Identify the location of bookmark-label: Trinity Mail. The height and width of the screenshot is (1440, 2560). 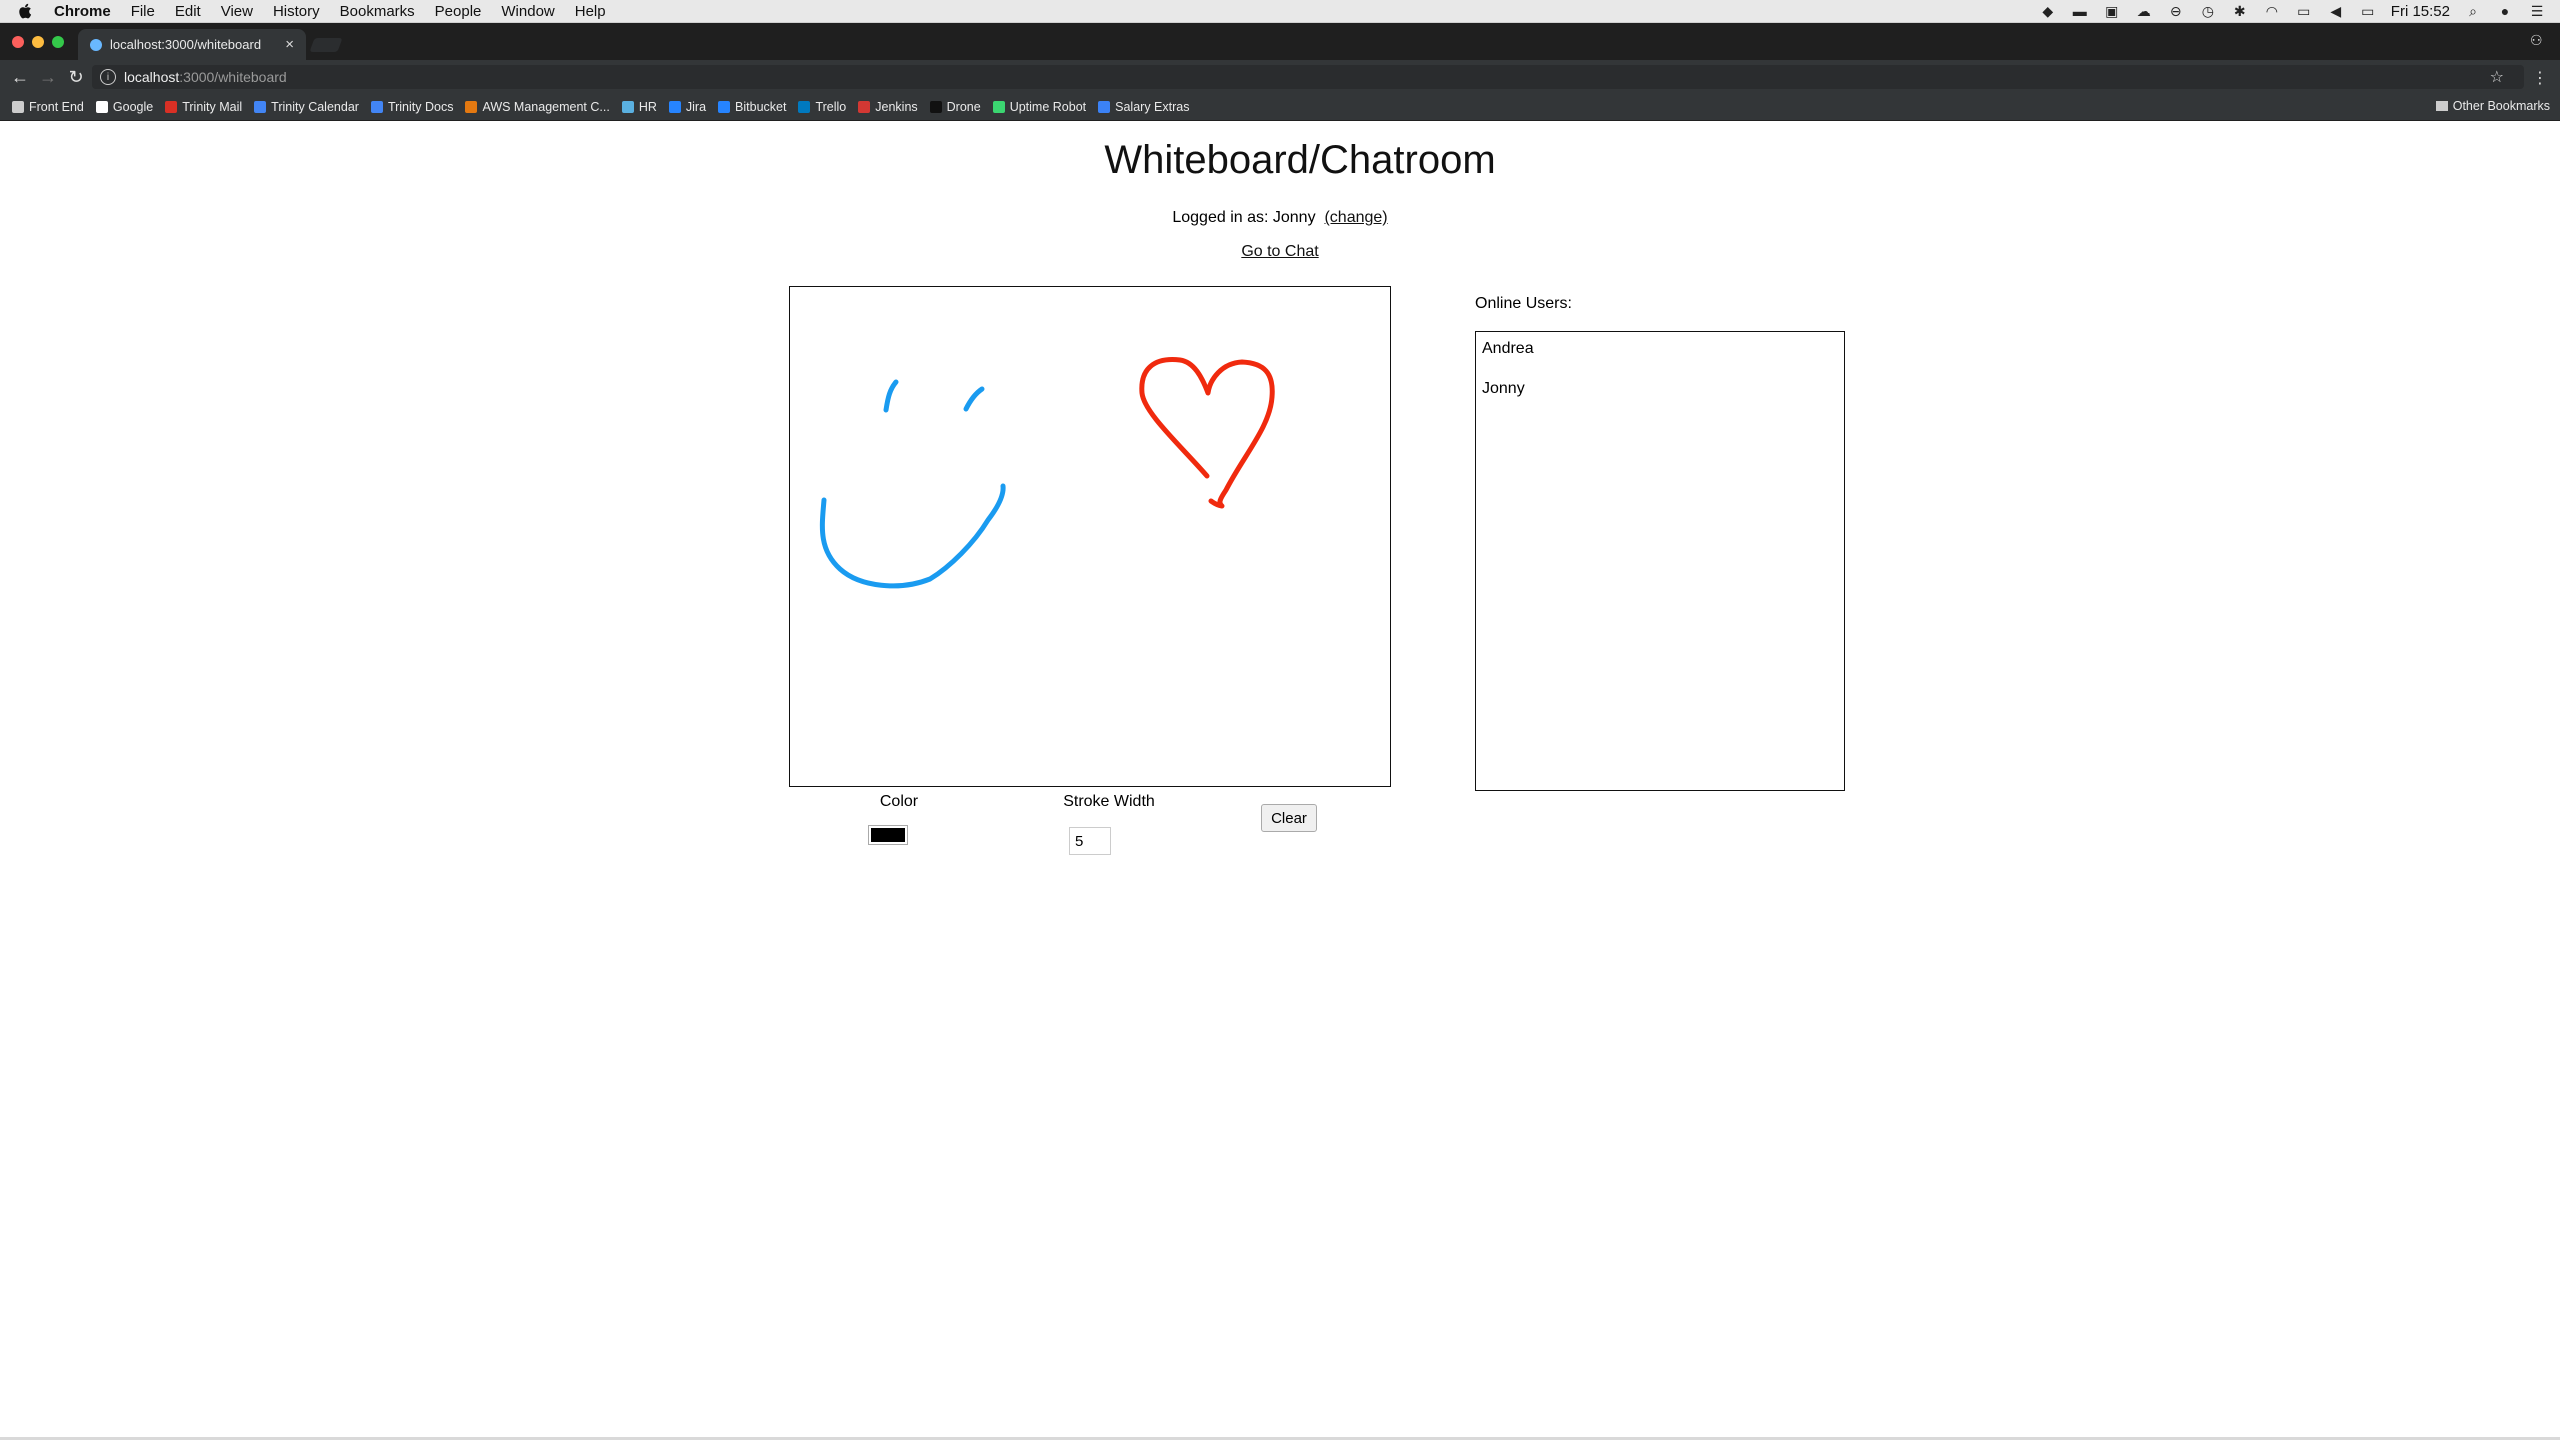
(212, 107).